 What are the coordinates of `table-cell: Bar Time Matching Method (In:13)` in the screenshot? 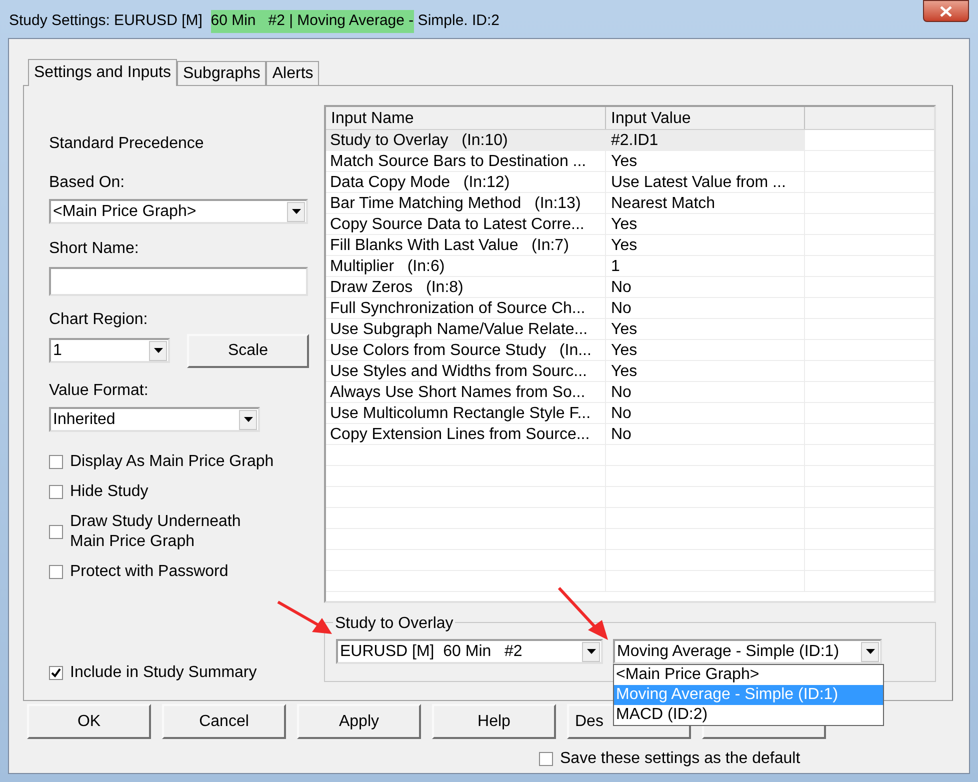 It's located at (466, 203).